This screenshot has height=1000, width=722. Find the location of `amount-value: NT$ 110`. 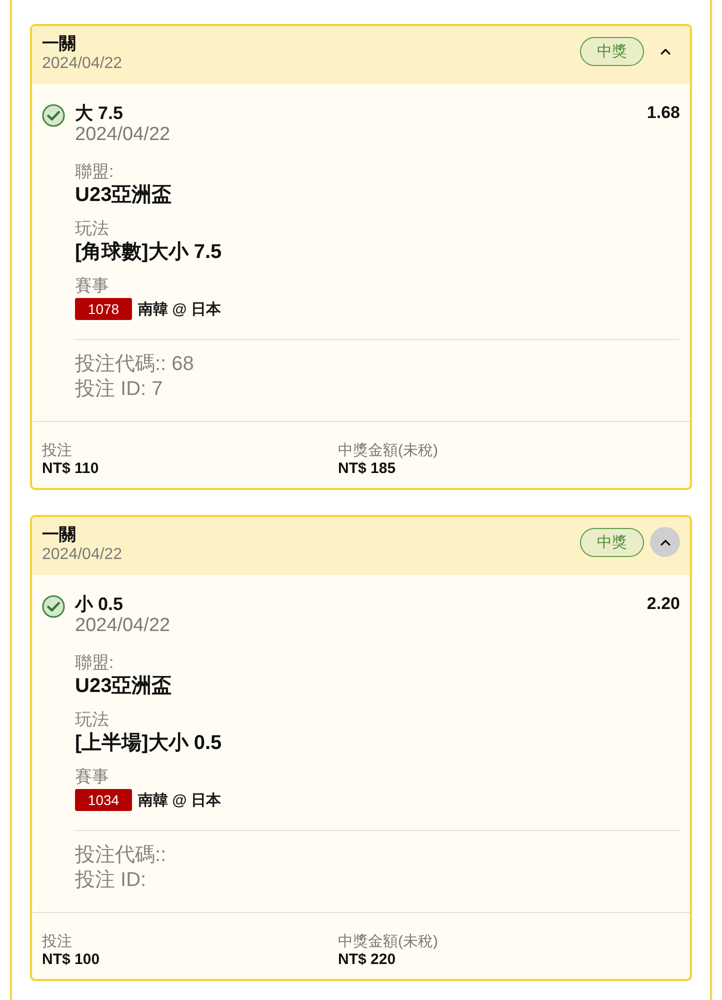

amount-value: NT$ 110 is located at coordinates (70, 468).